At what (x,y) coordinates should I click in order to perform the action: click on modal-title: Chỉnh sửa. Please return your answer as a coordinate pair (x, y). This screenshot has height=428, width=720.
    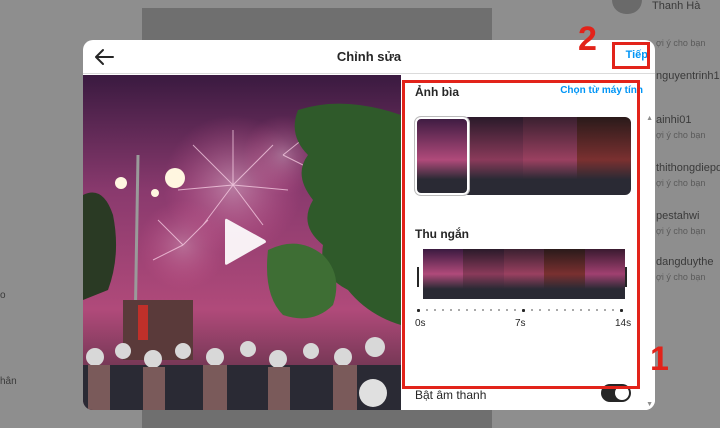
    Looking at the image, I should click on (369, 56).